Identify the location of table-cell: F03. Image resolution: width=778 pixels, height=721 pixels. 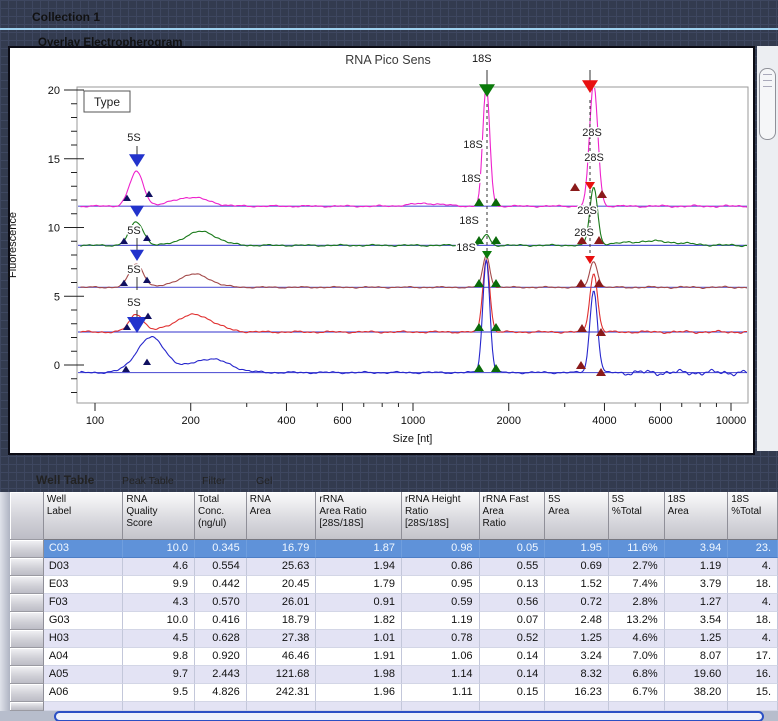
(83, 603).